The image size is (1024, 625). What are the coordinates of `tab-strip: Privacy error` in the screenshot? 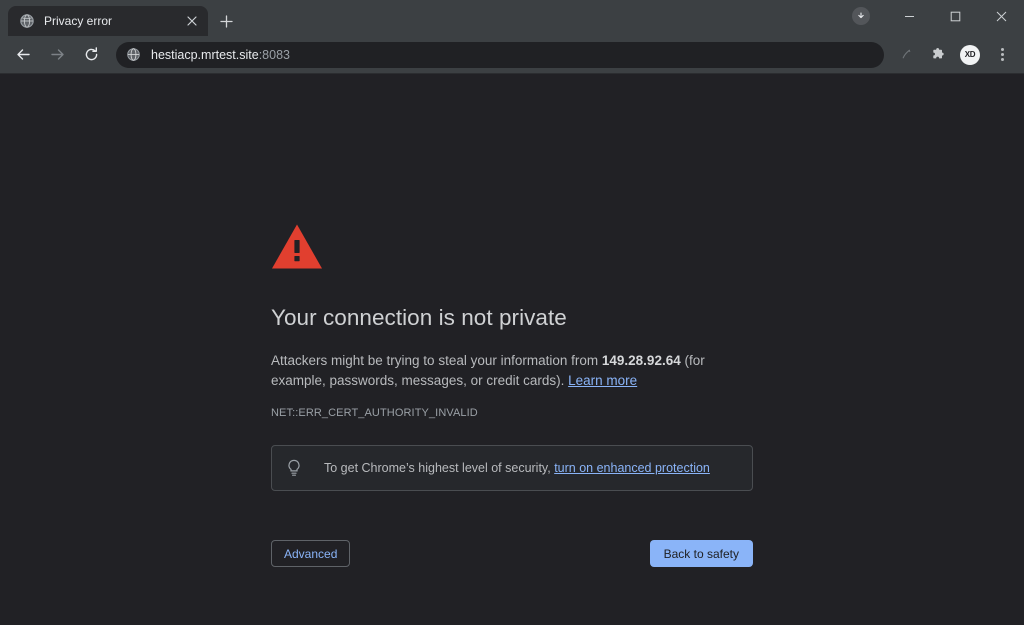 It's located at (512, 18).